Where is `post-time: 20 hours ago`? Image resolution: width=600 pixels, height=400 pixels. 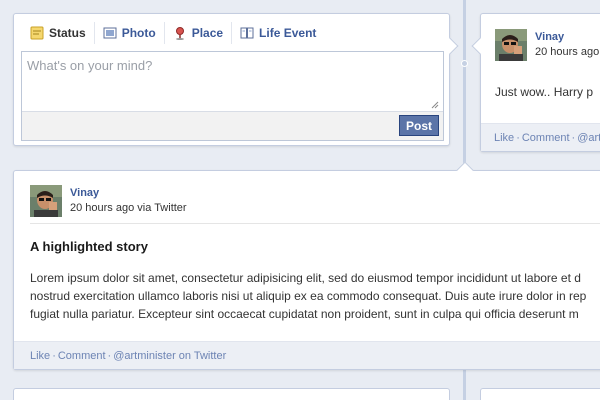 post-time: 20 hours ago is located at coordinates (567, 52).